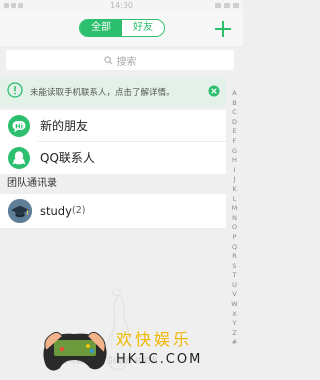 The image size is (320, 380). I want to click on alphabet-index-letter: Q, so click(234, 248).